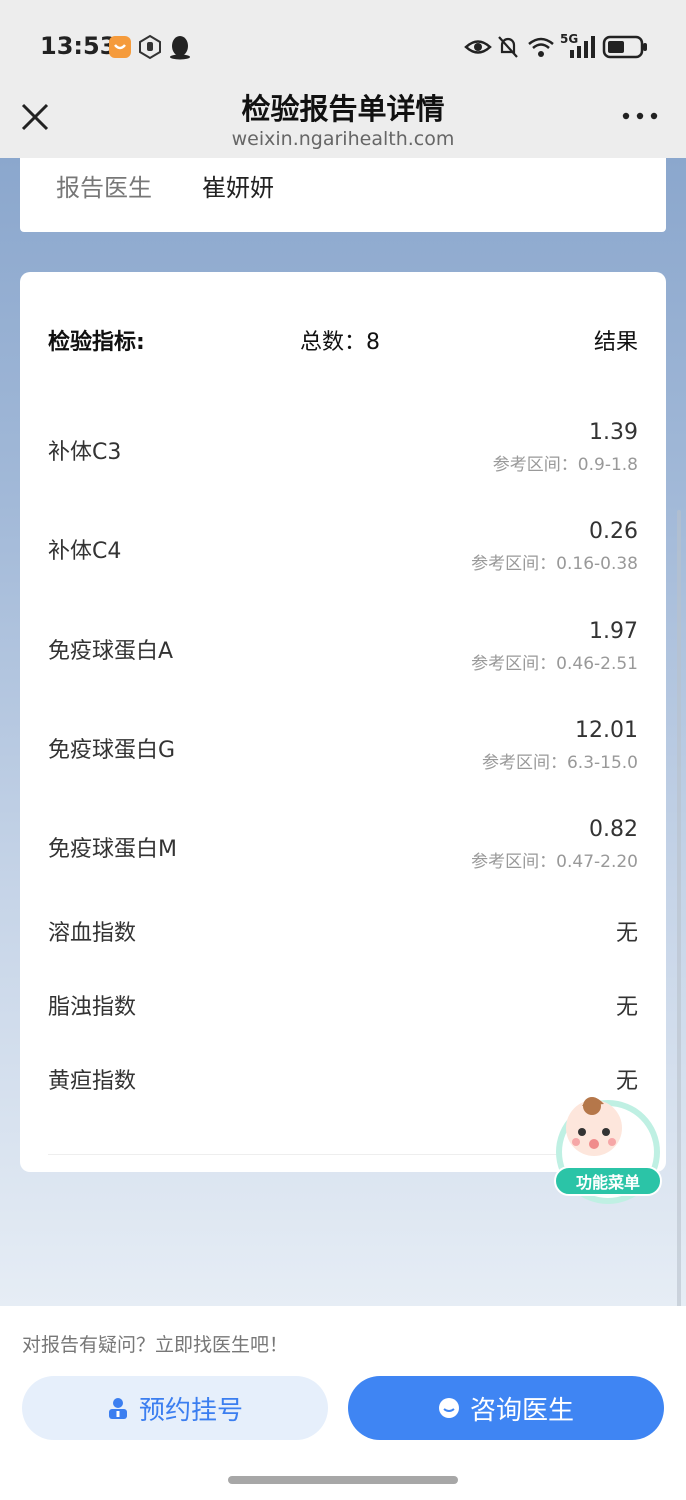 Image resolution: width=686 pixels, height=1500 pixels. What do you see at coordinates (613, 531) in the screenshot?
I see `result-value: 0.26` at bounding box center [613, 531].